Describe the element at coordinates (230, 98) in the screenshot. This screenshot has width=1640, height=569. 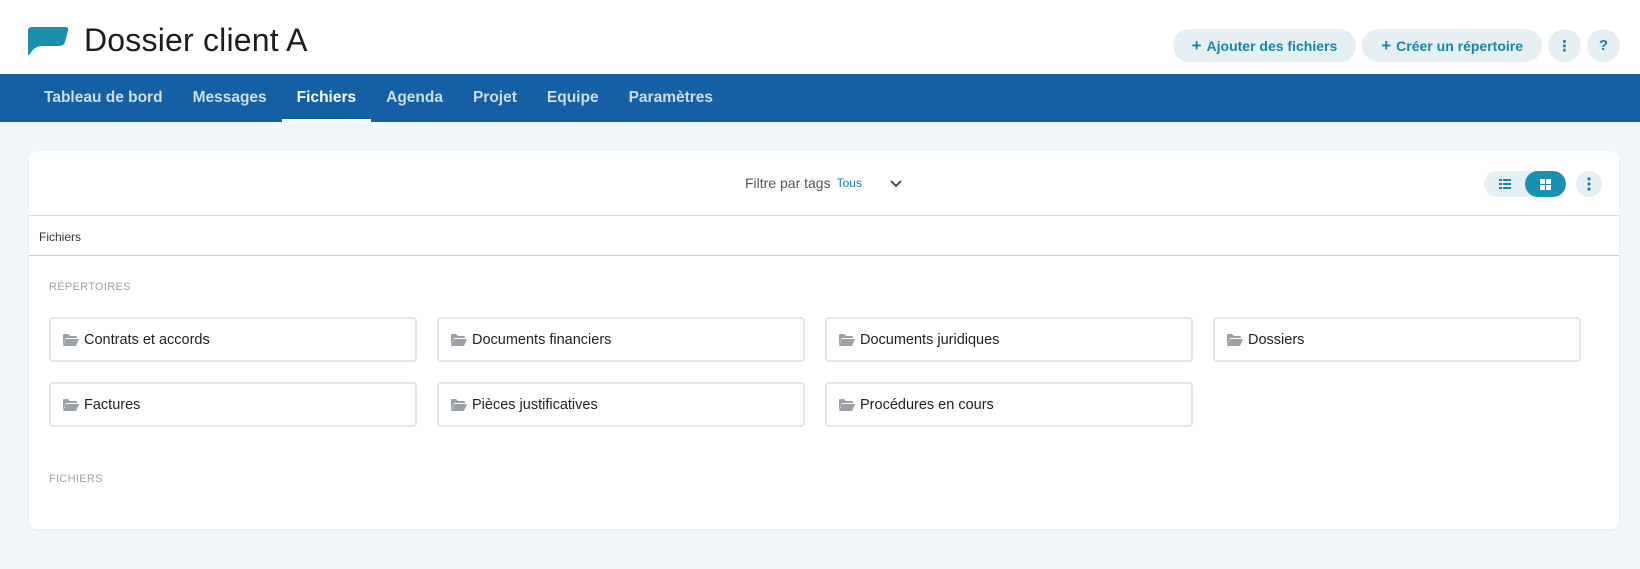
I see `tab-messages: Messages` at that location.